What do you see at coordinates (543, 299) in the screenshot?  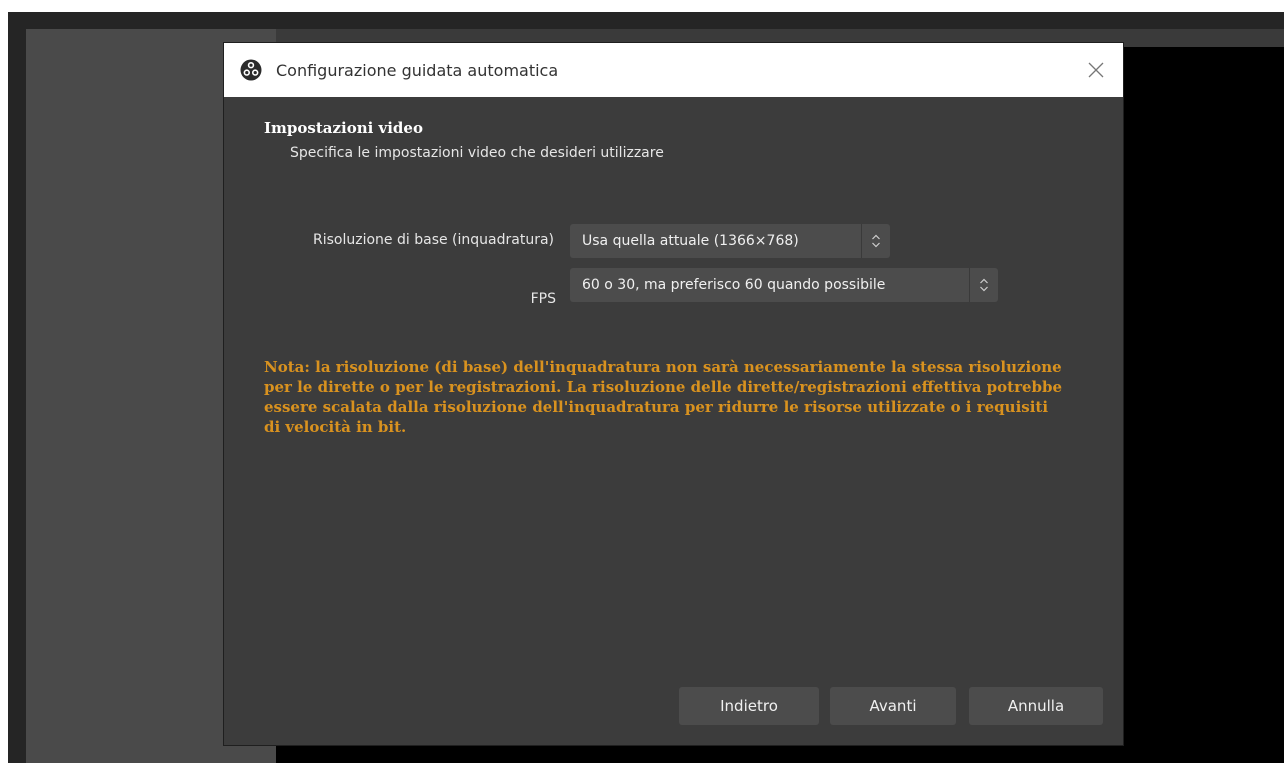 I see `fps-label: FPS` at bounding box center [543, 299].